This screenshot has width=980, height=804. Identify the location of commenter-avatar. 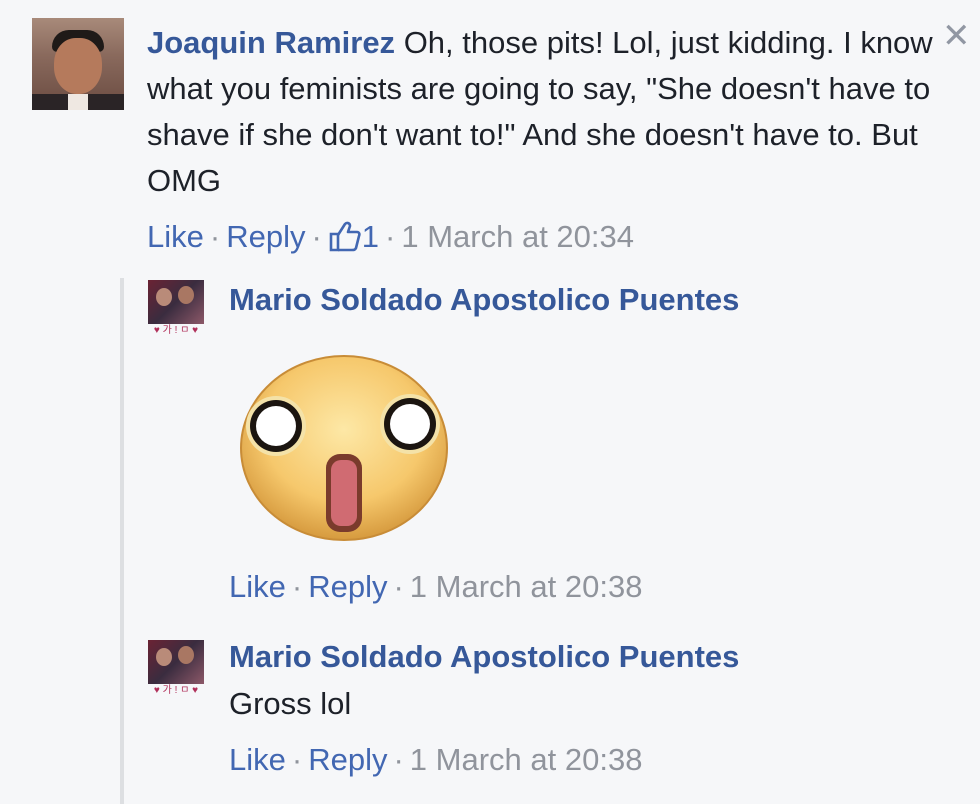
(78, 64).